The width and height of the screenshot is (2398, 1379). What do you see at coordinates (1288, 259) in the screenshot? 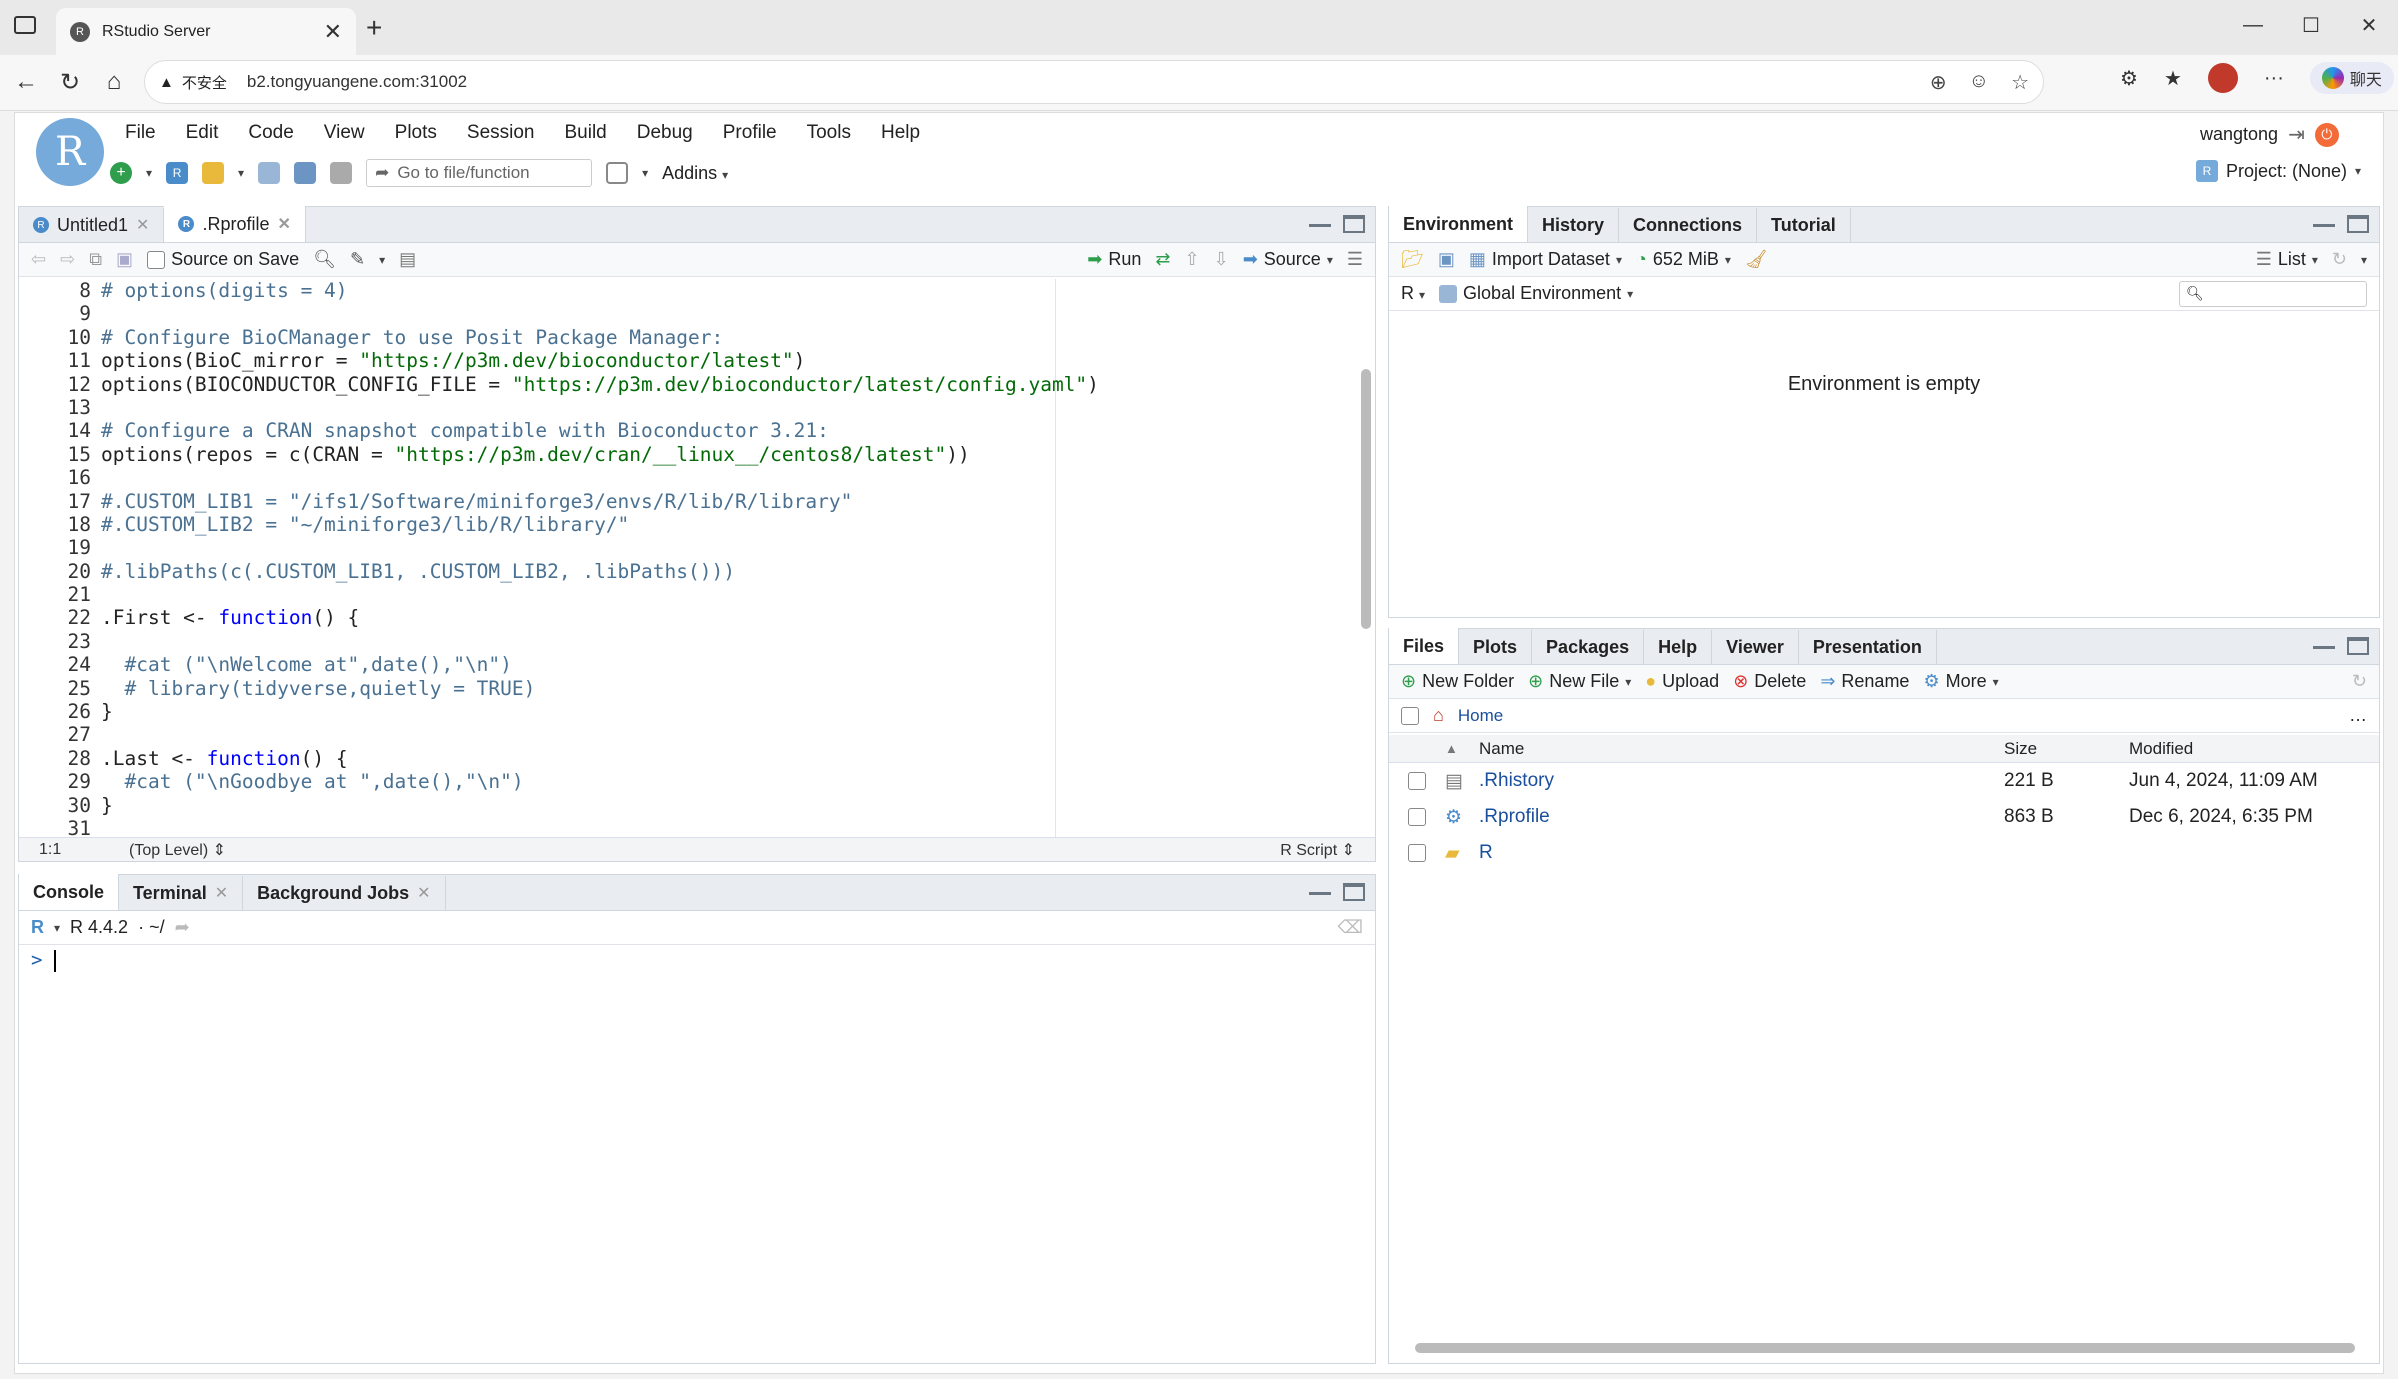
I see `source-button: ➡ Source ▾` at bounding box center [1288, 259].